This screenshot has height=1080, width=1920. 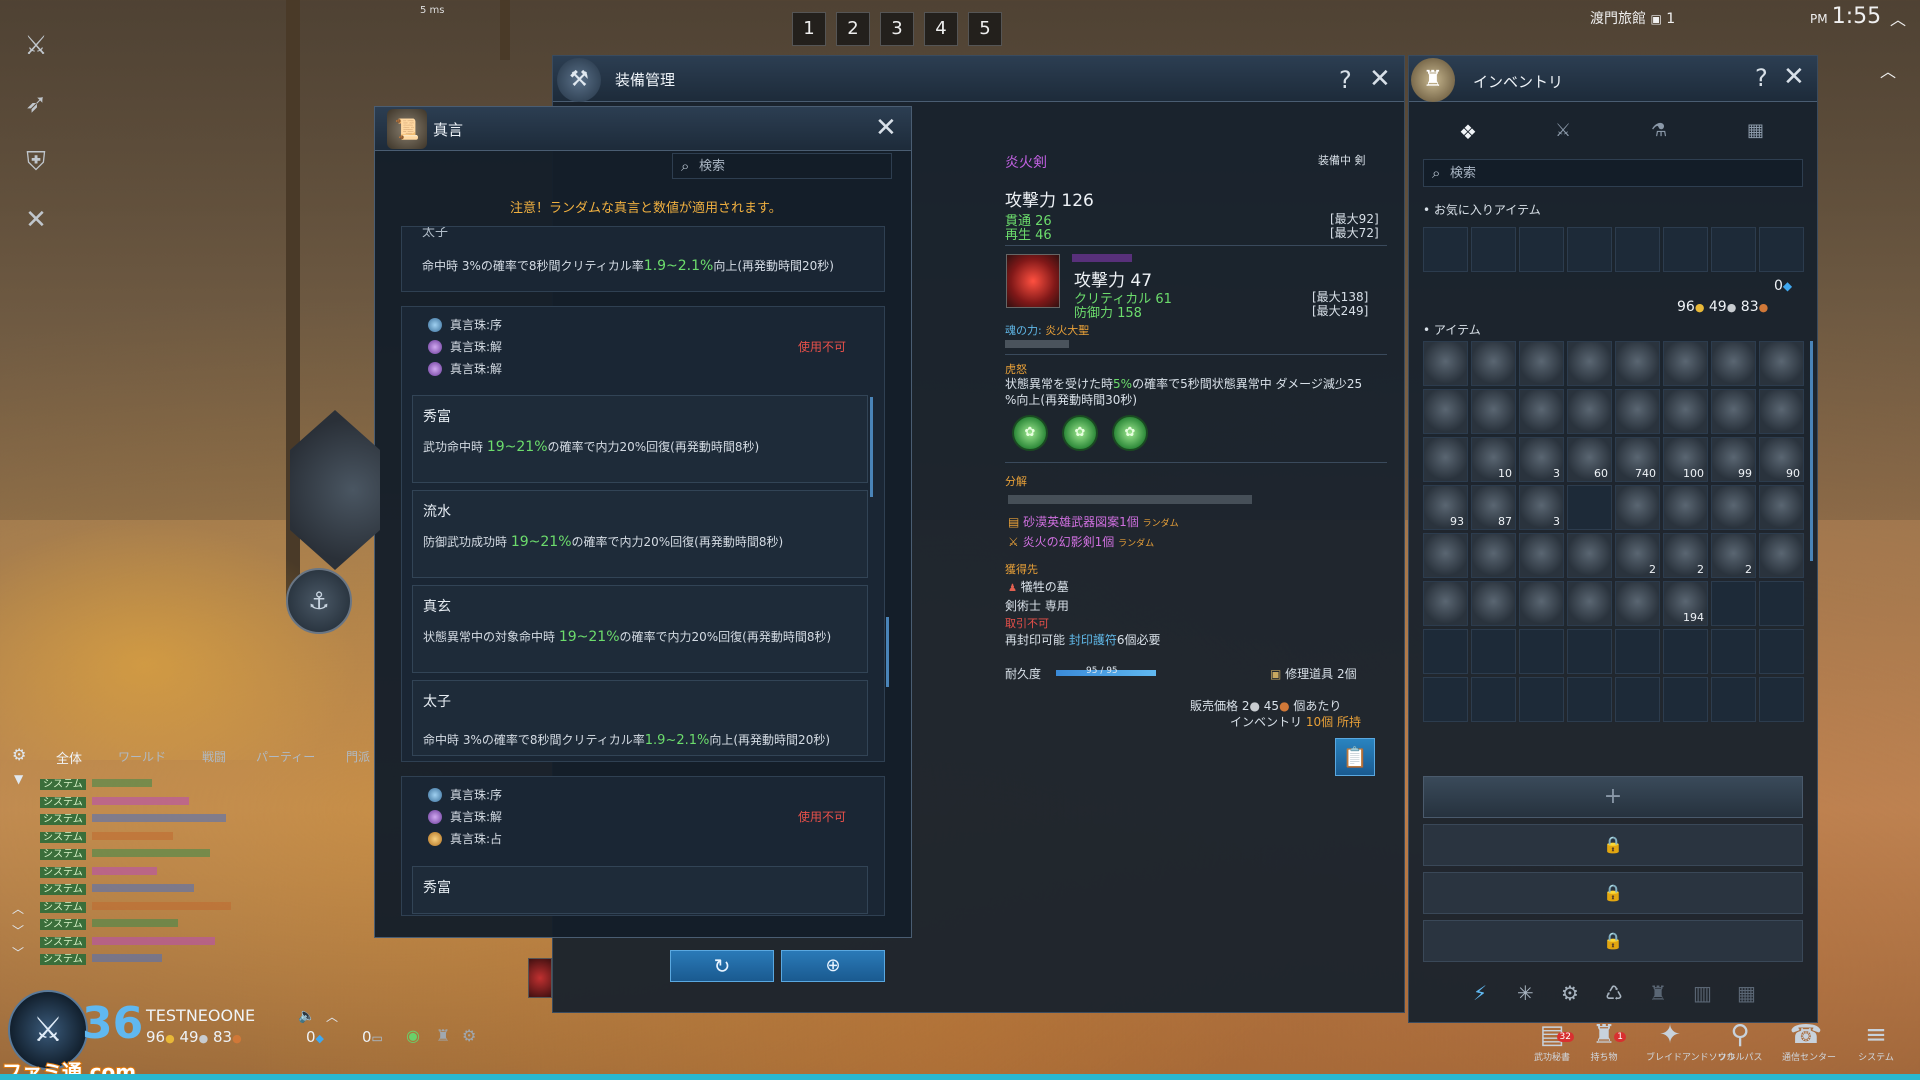 What do you see at coordinates (1685, 603) in the screenshot?
I see `inventory-slot: 194` at bounding box center [1685, 603].